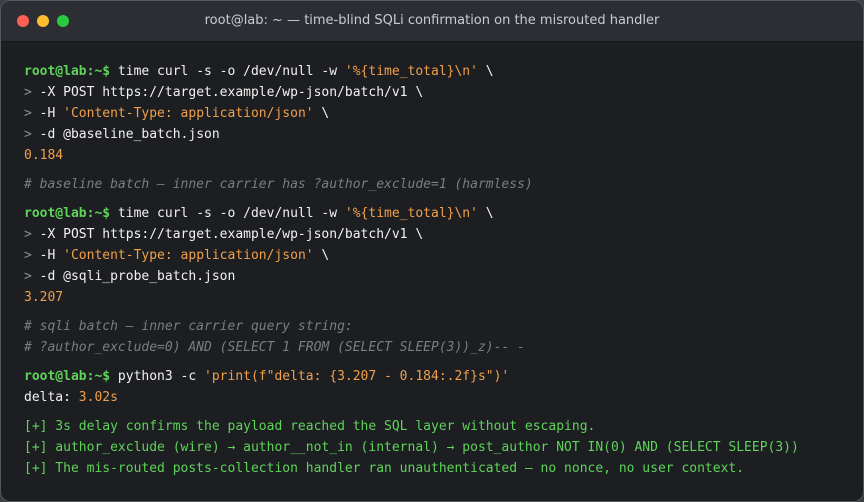 This screenshot has height=502, width=864. What do you see at coordinates (161, 376) in the screenshot?
I see `command-text: python3 -c` at bounding box center [161, 376].